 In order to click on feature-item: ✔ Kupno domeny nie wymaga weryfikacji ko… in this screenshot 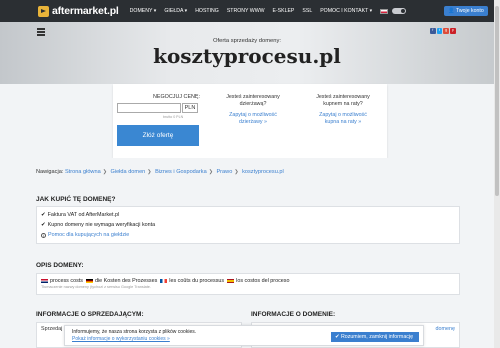, I will do `click(248, 225)`.